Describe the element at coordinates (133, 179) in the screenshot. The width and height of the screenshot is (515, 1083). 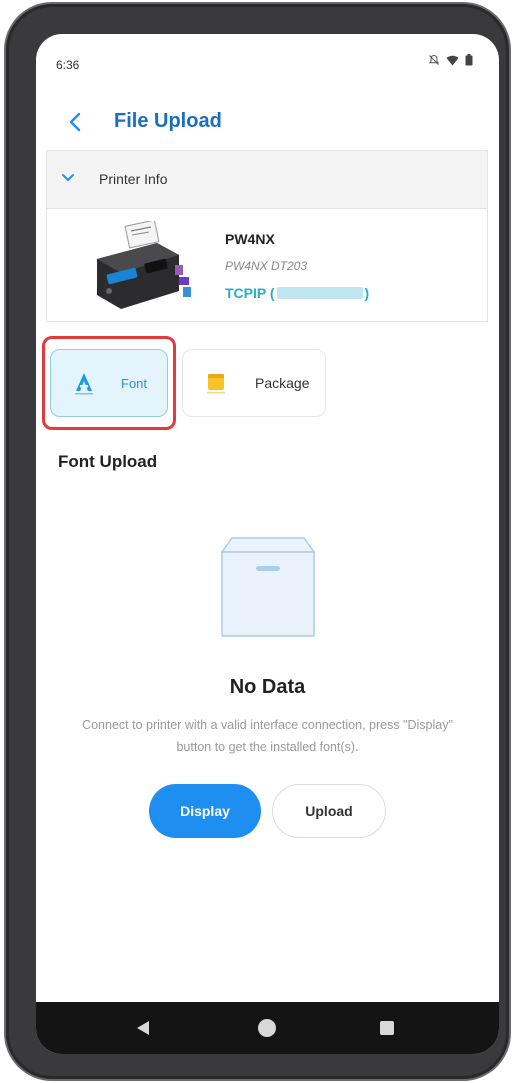
I see `printer-info-label: Printer Info` at that location.